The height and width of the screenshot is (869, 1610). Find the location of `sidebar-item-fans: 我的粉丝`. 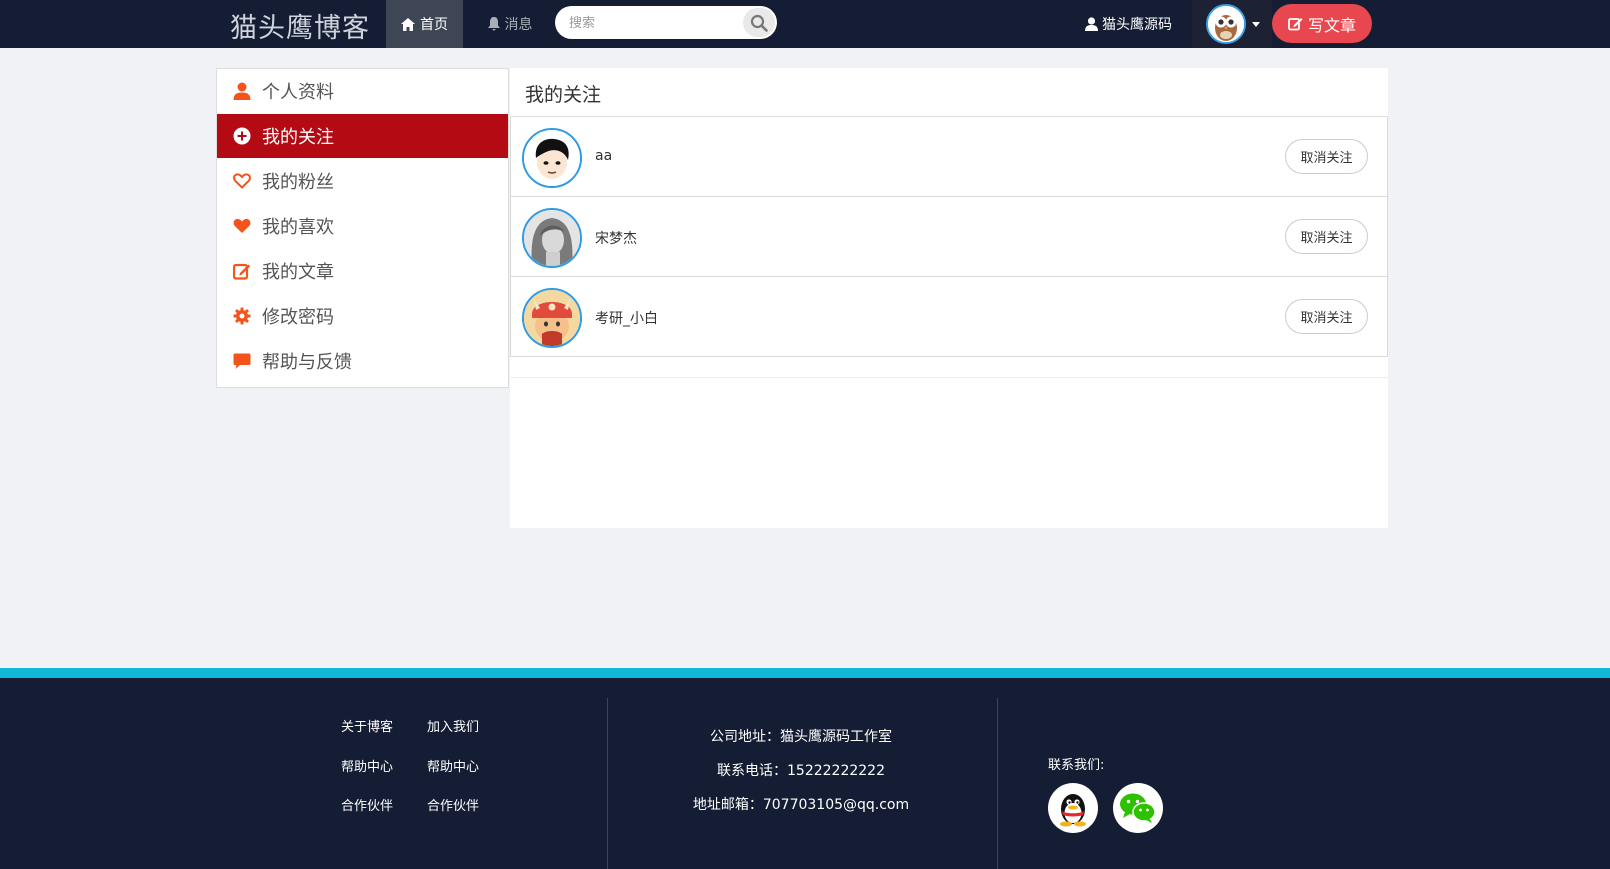

sidebar-item-fans: 我的粉丝 is located at coordinates (362, 181).